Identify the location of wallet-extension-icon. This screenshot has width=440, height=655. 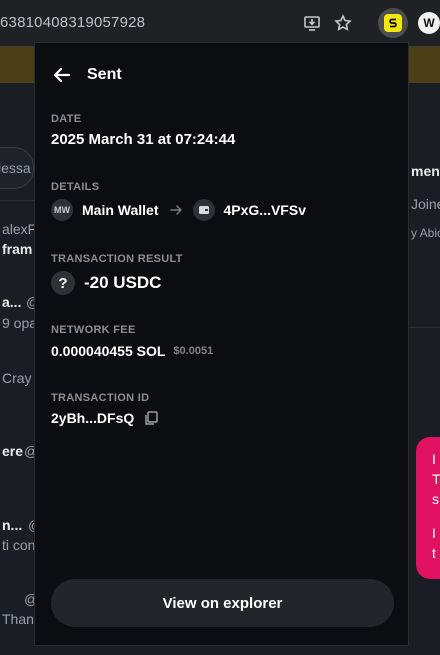
(393, 23).